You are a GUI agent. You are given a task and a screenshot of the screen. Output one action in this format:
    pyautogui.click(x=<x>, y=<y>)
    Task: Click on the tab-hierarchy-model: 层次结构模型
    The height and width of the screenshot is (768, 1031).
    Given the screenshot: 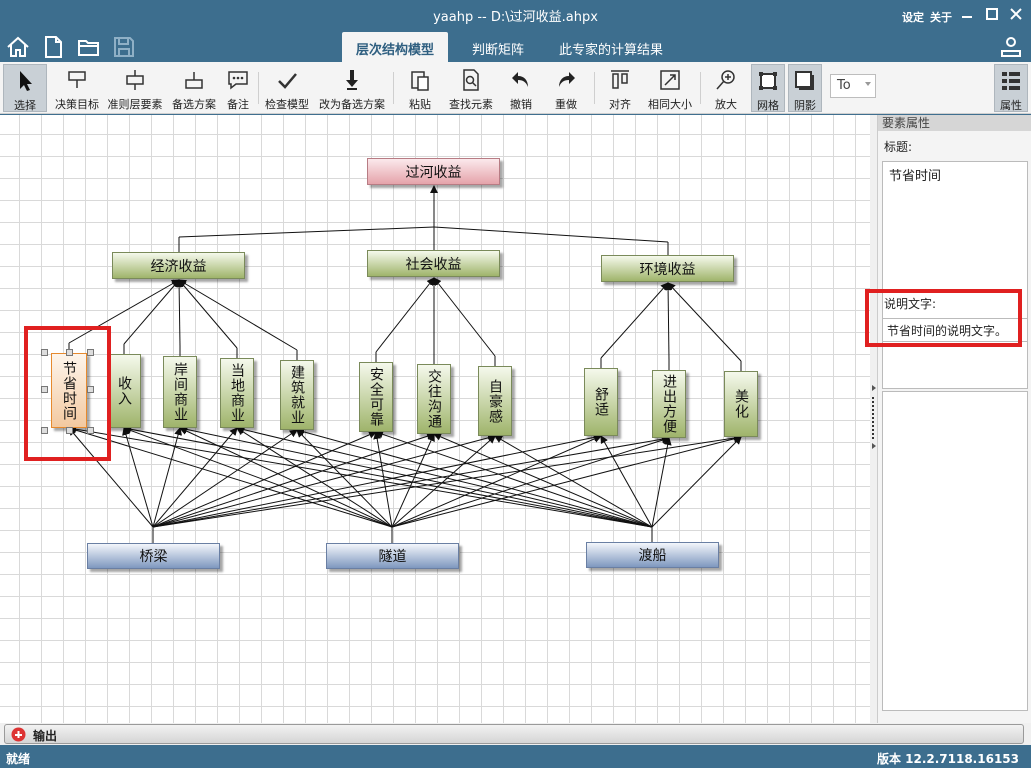 What is the action you would take?
    pyautogui.click(x=395, y=47)
    